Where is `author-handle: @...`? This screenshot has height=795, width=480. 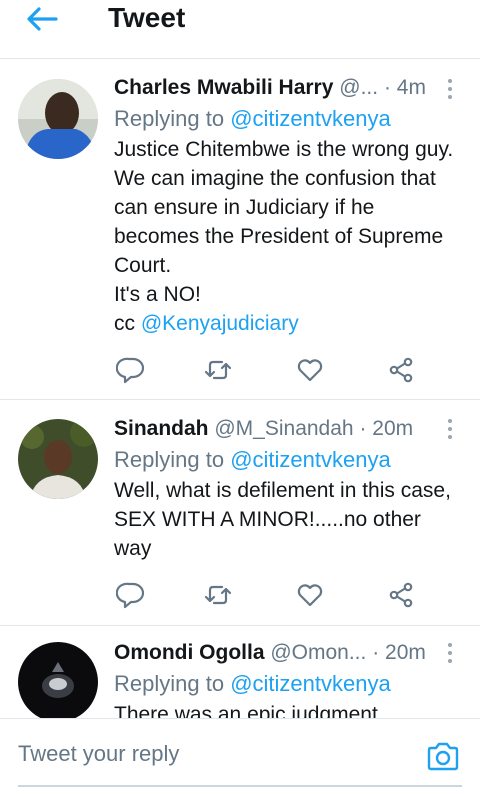
author-handle: @... is located at coordinates (358, 87).